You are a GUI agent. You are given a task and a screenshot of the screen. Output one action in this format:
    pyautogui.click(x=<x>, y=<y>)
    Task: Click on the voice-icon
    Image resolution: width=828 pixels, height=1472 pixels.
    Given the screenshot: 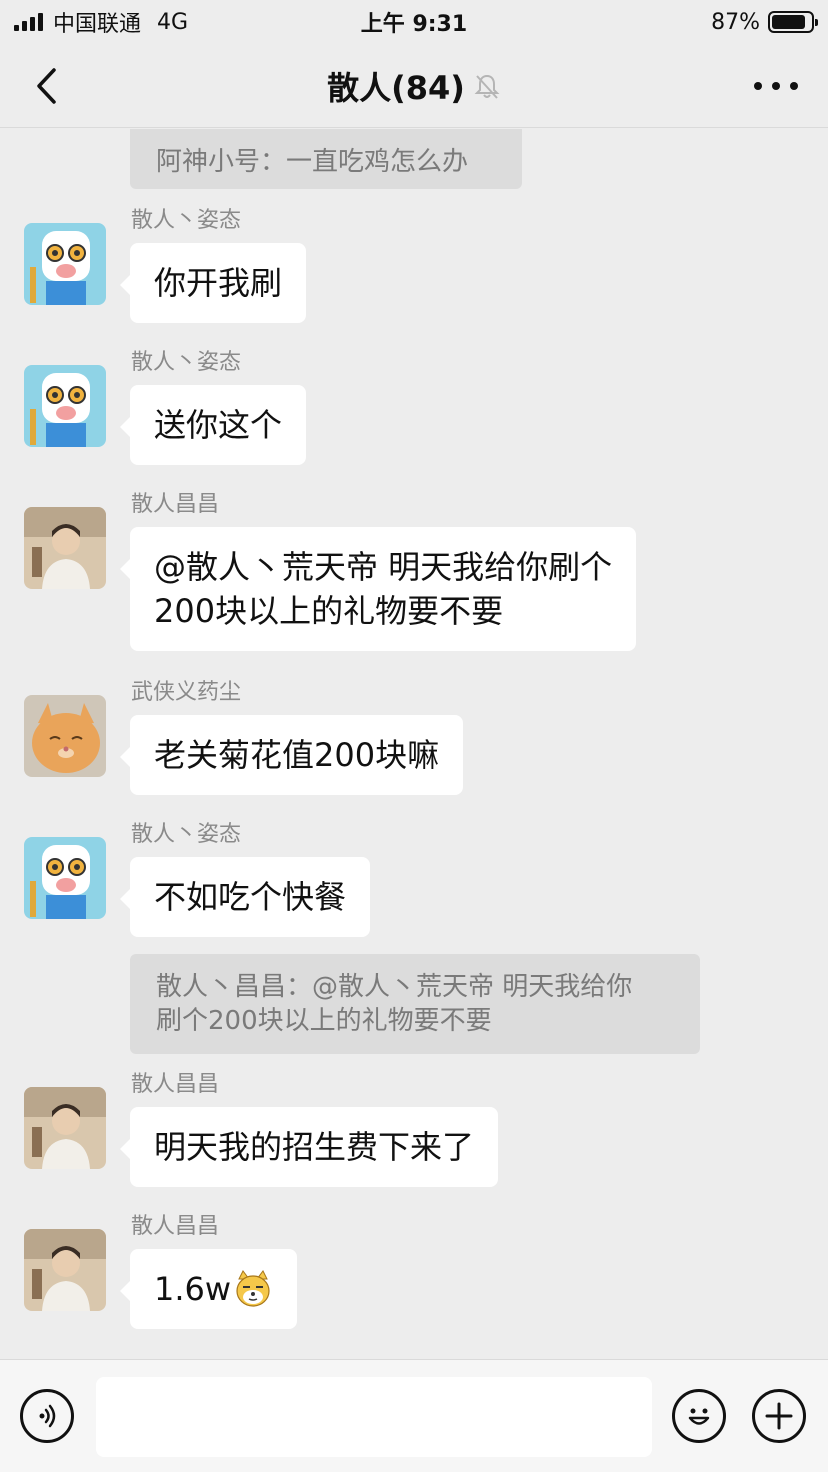 What is the action you would take?
    pyautogui.click(x=47, y=1416)
    